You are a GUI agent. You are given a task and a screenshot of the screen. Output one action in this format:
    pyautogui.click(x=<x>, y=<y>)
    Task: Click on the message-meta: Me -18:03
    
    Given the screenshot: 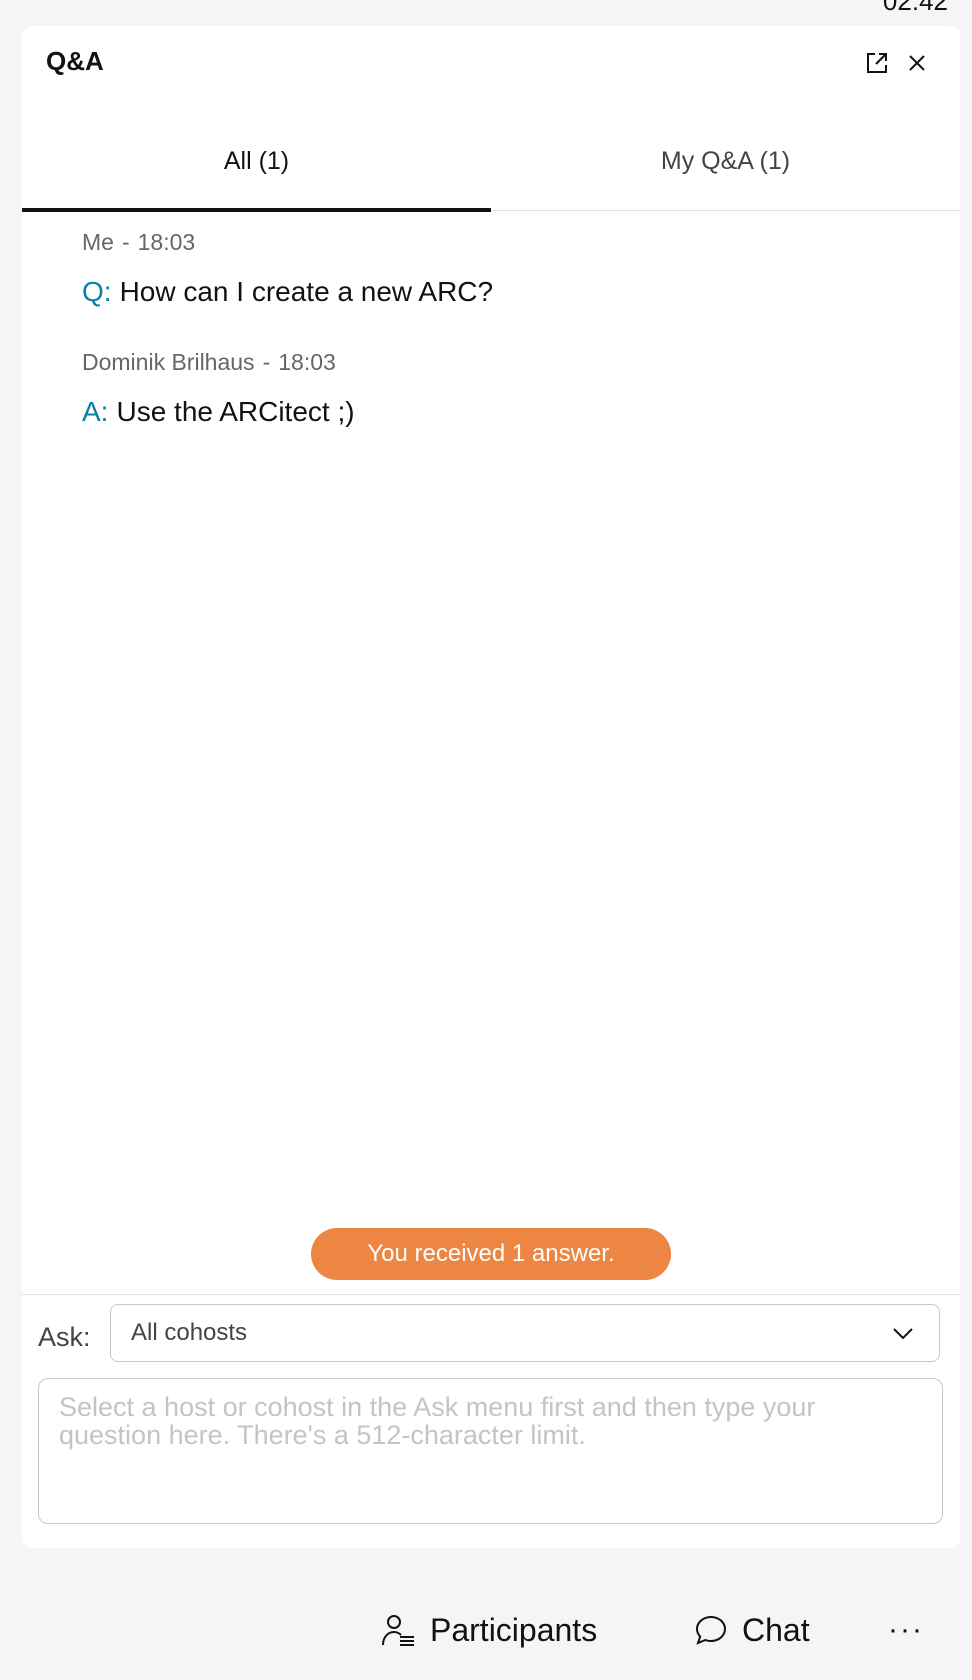 What is the action you would take?
    pyautogui.click(x=511, y=242)
    